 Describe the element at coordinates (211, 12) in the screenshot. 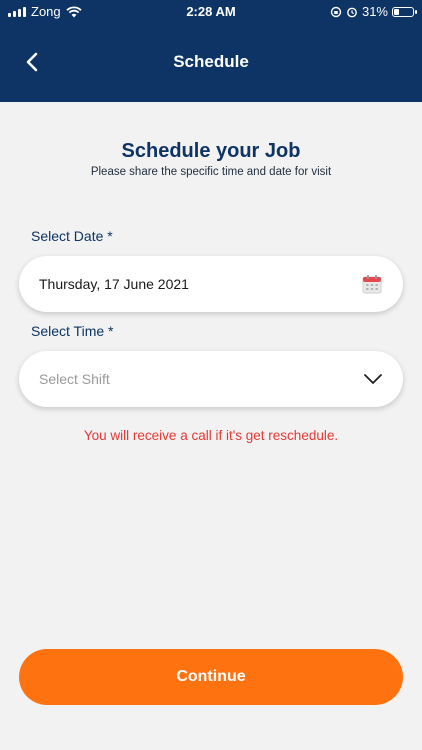

I see `status-bar: Zong 2:28 AM 31%` at that location.